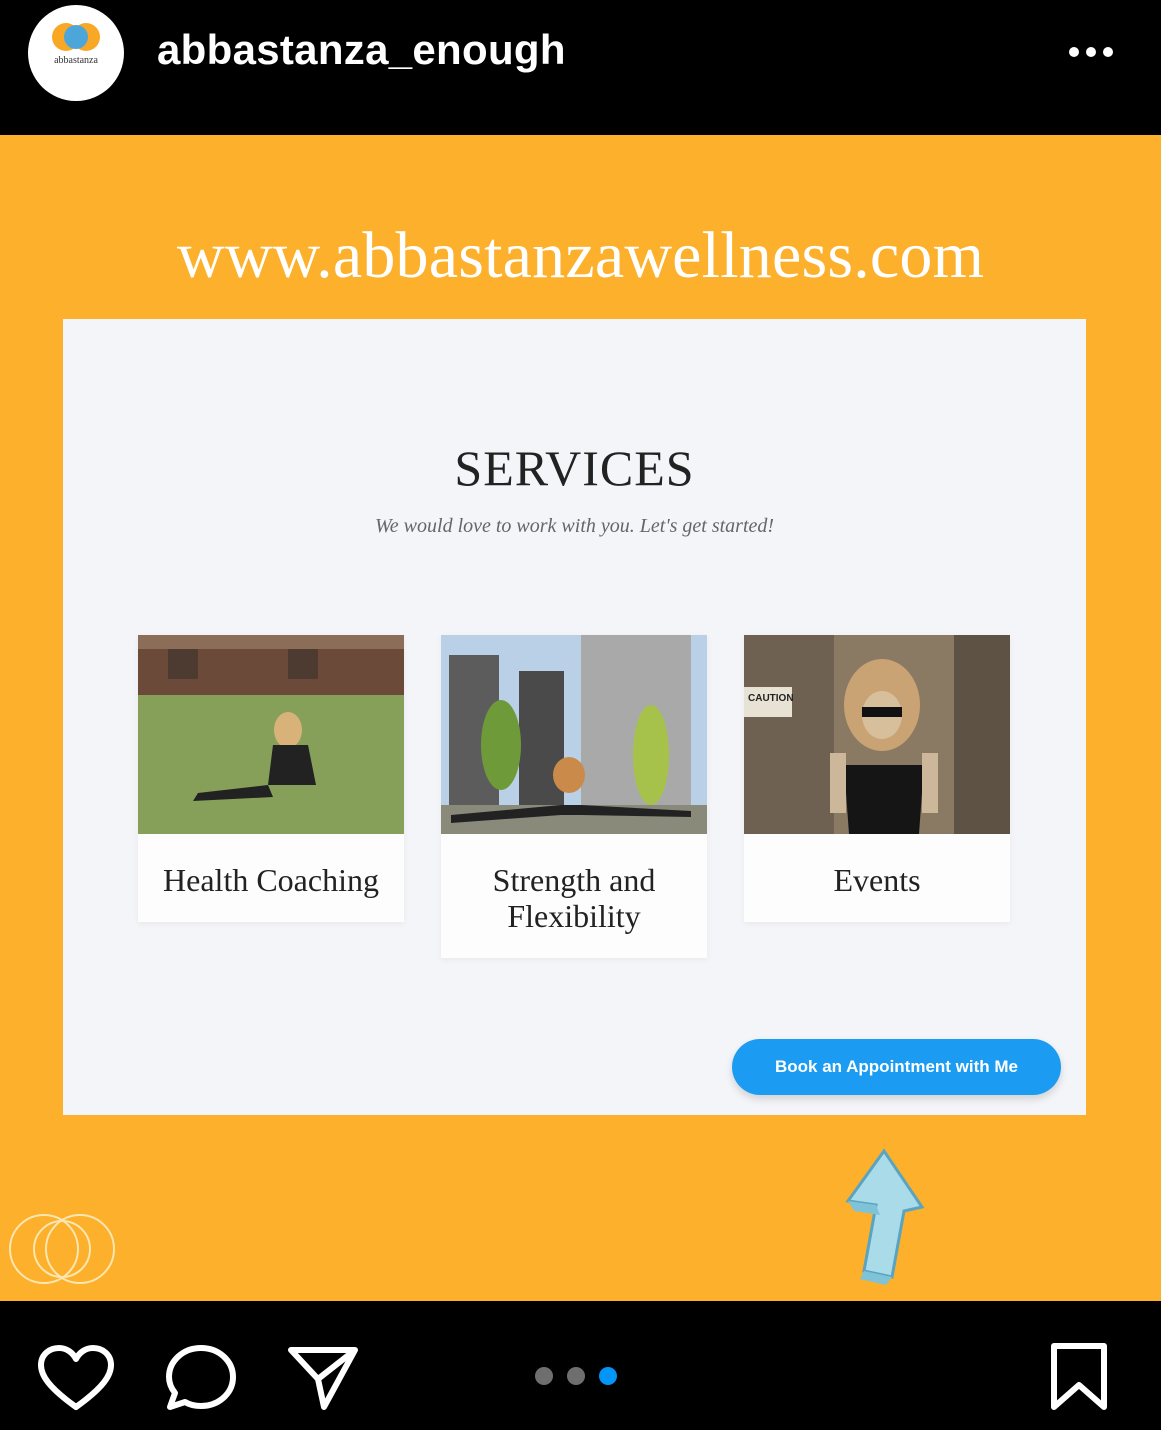  Describe the element at coordinates (771, 698) in the screenshot. I see `caution-sign-text: CAUTION` at that location.